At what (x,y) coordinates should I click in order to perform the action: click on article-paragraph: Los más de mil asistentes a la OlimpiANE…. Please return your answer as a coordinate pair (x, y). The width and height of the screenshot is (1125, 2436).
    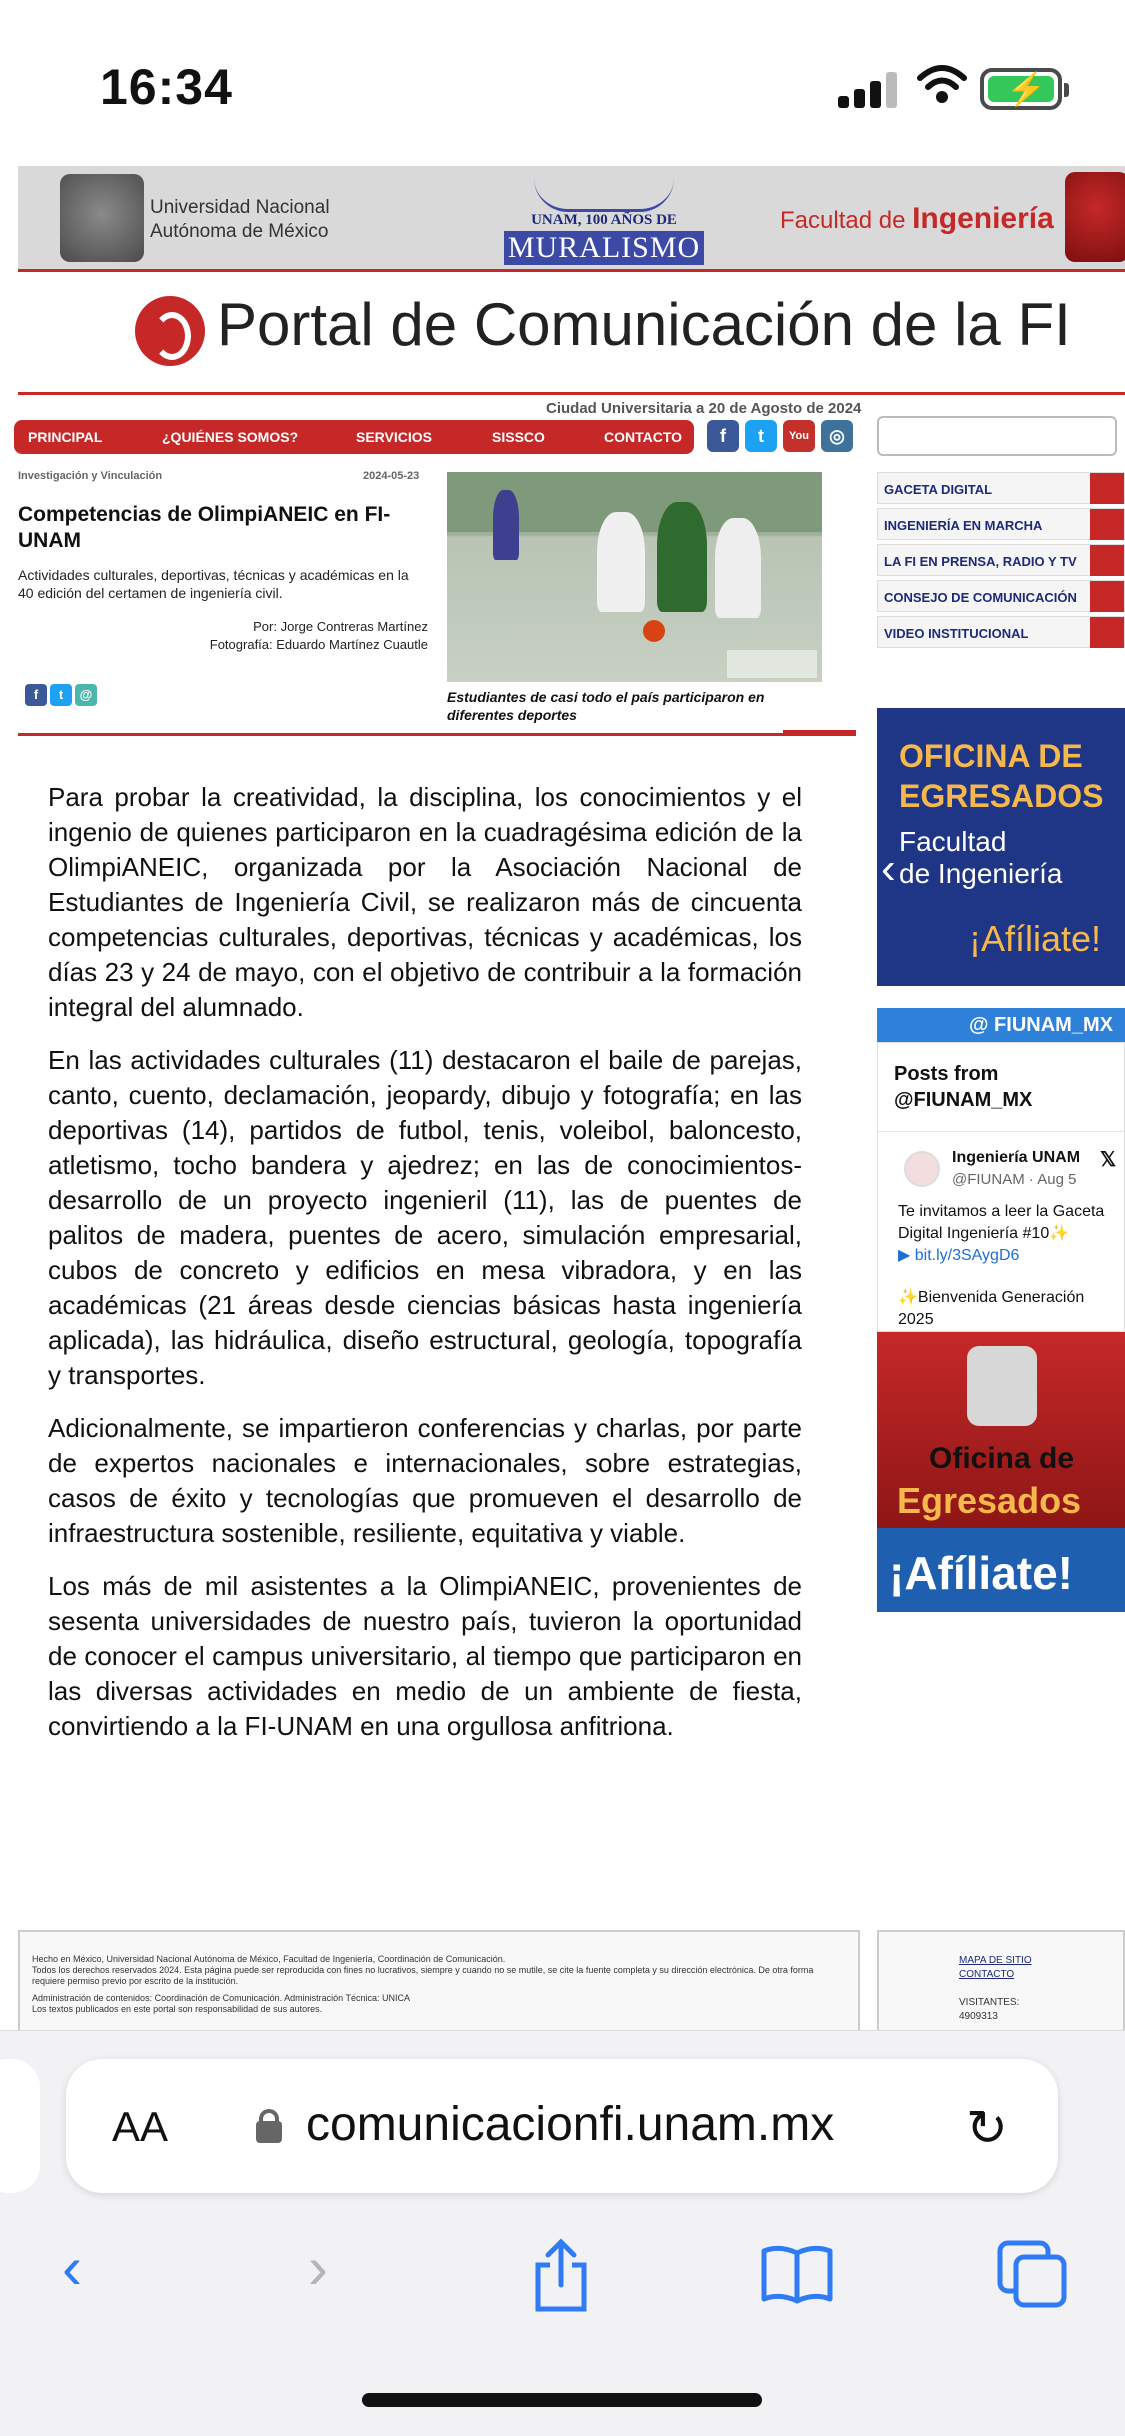
    Looking at the image, I should click on (425, 1656).